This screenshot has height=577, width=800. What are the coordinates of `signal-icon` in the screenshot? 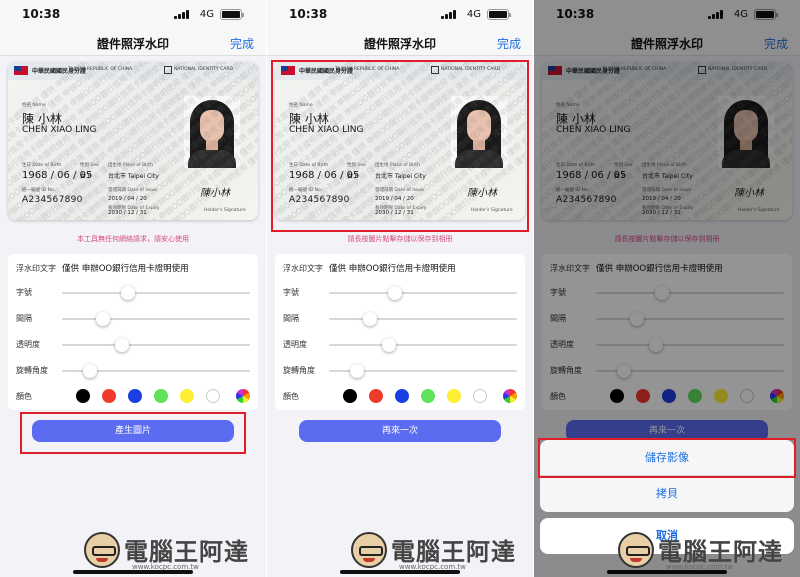 It's located at (182, 14).